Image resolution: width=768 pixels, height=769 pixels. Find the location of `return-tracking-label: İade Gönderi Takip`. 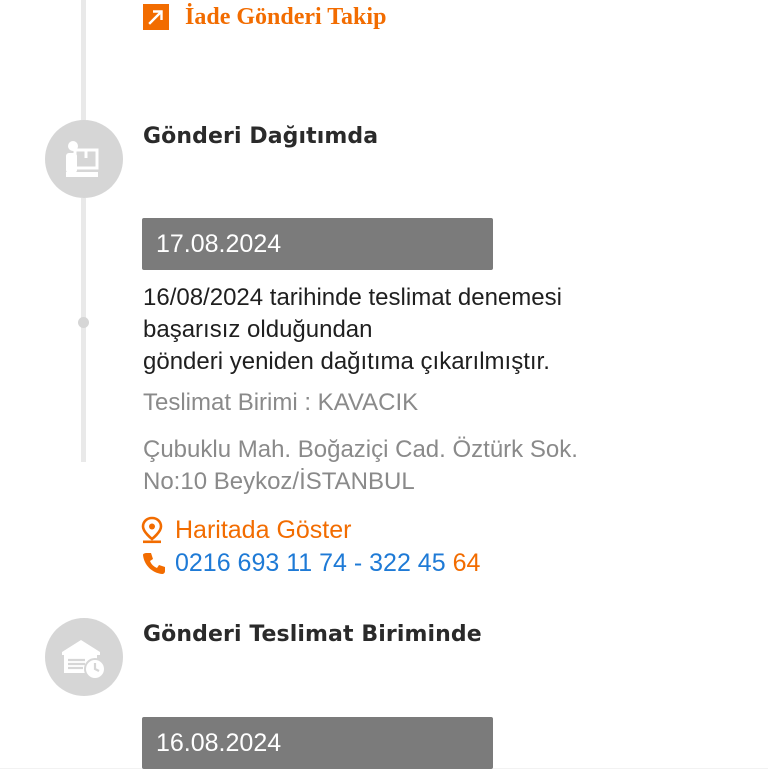

return-tracking-label: İade Gönderi Takip is located at coordinates (286, 16).